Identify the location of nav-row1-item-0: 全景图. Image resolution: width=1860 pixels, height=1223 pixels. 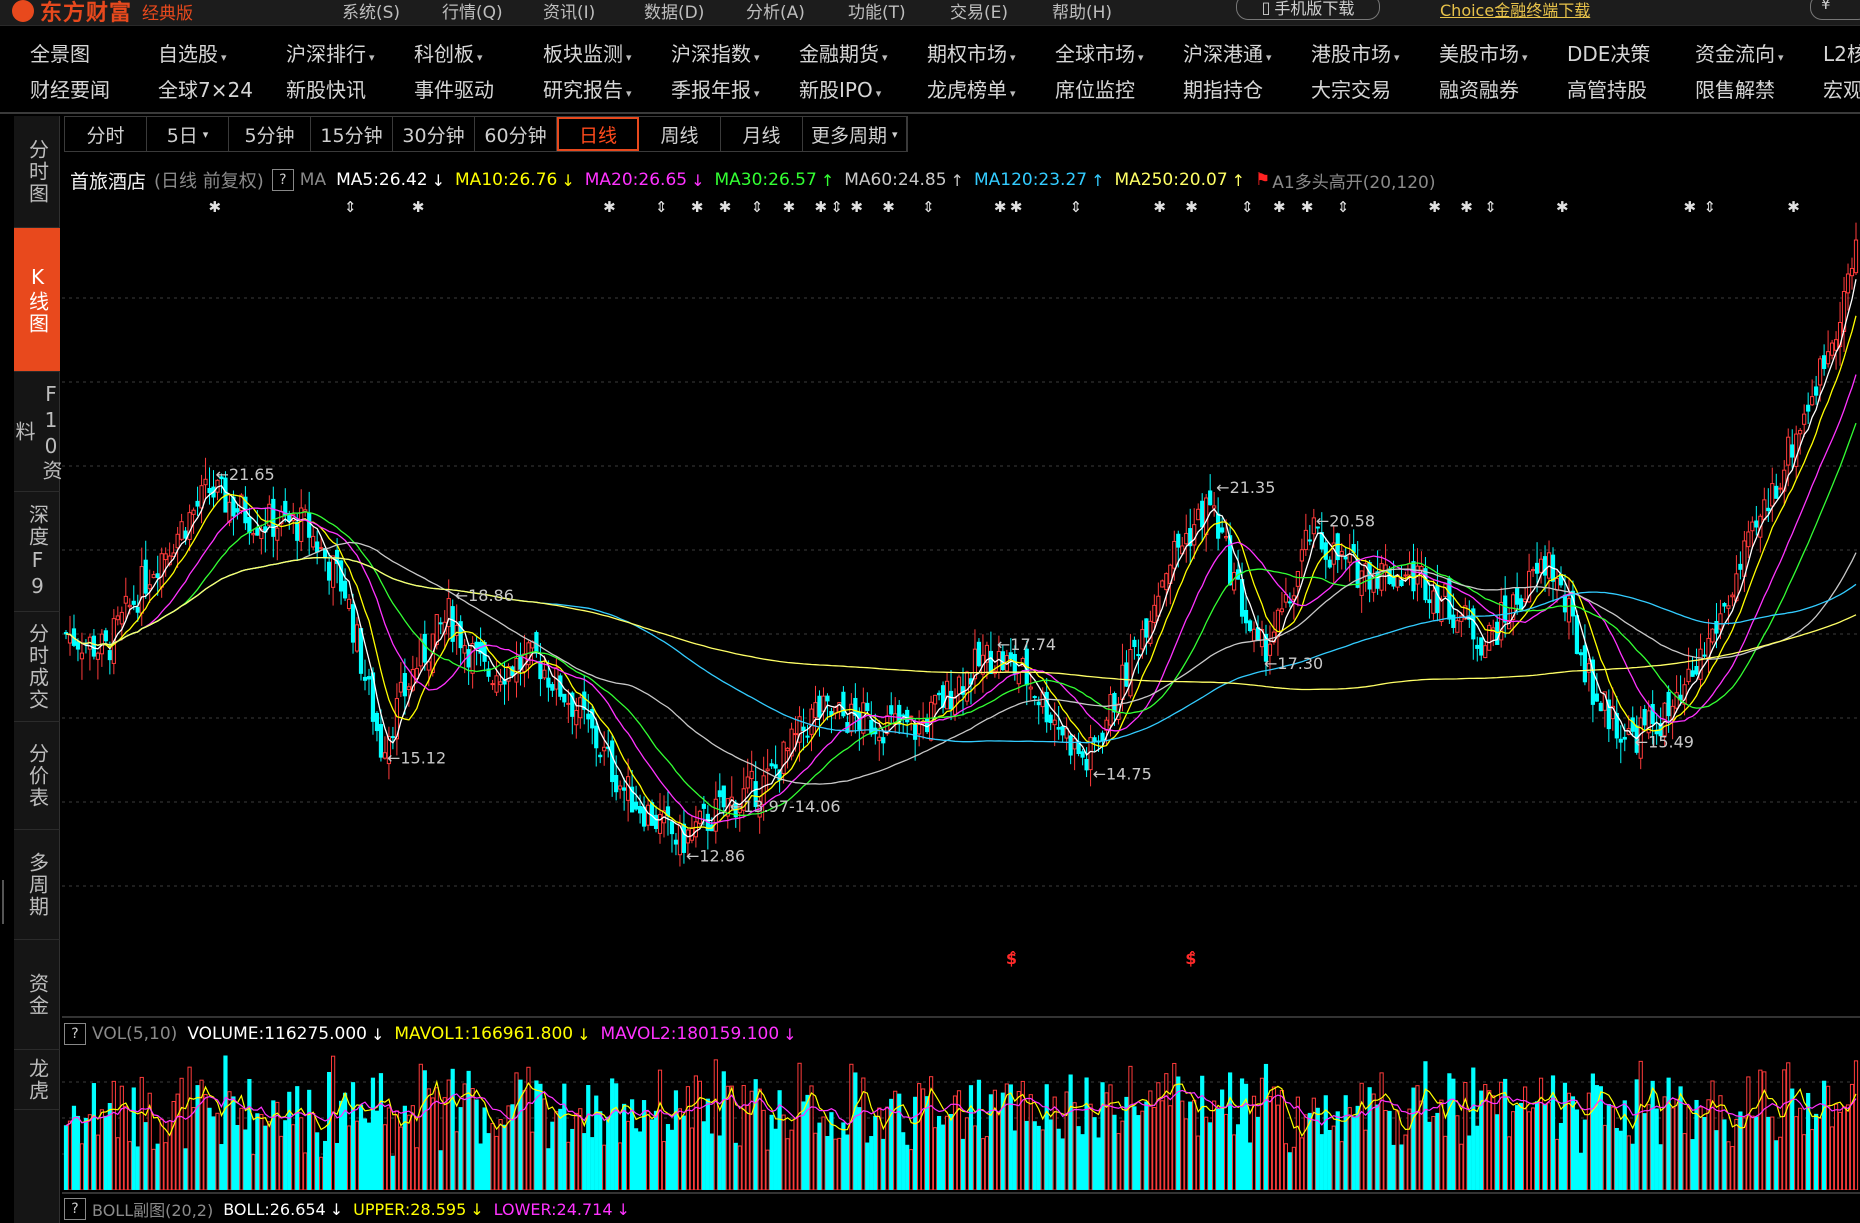
(60, 52).